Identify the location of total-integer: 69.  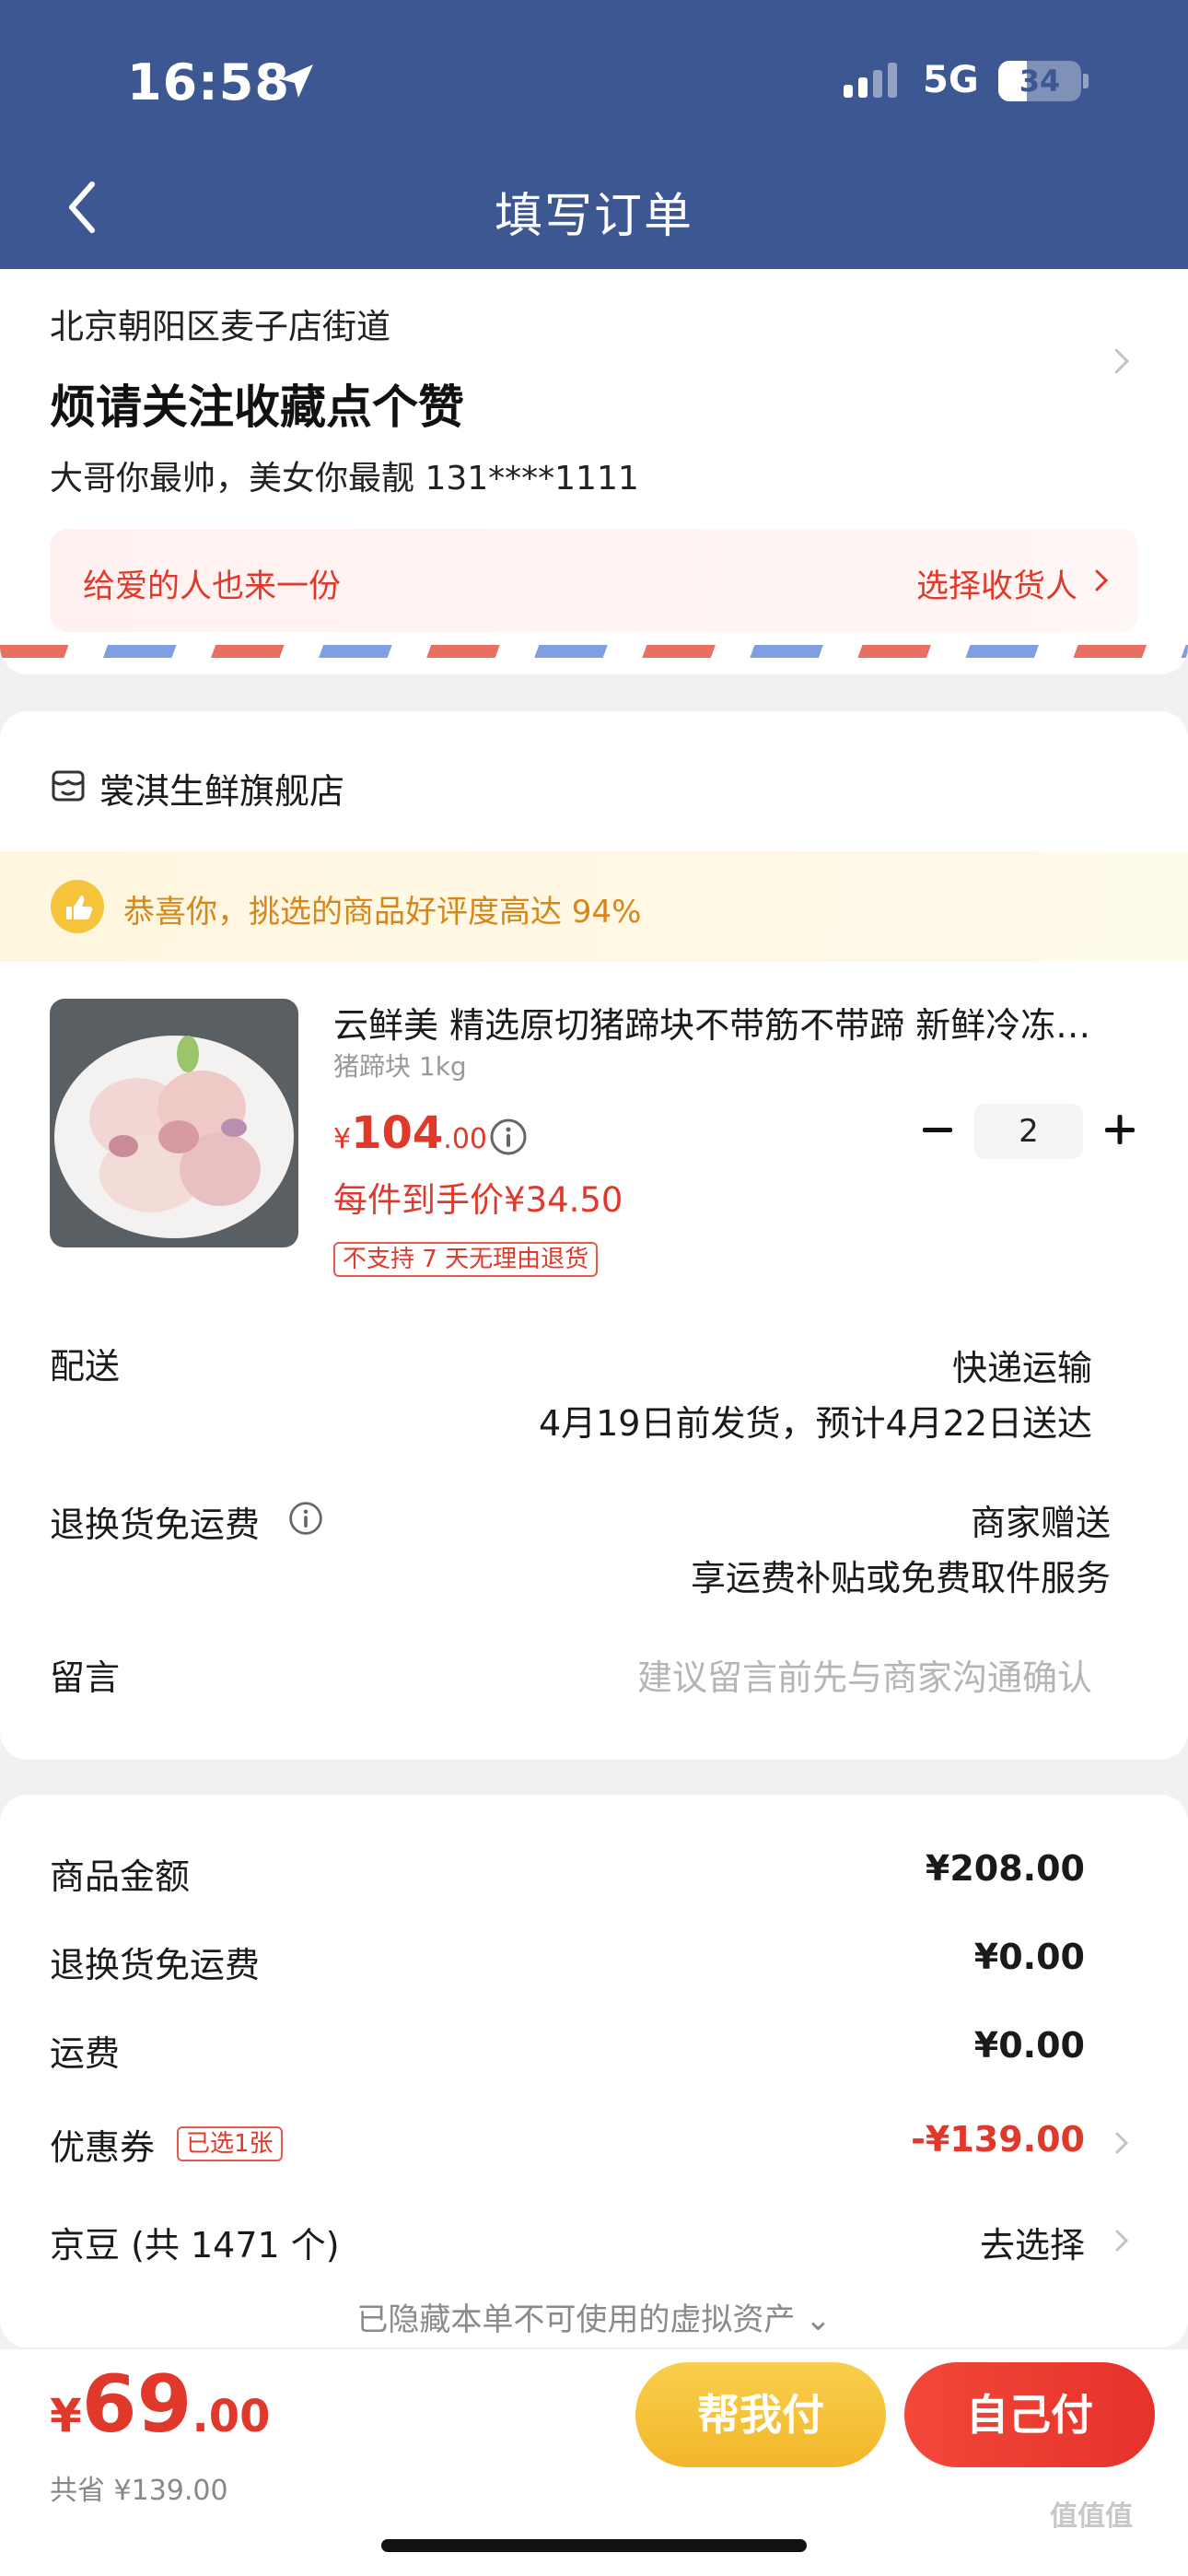
(136, 2405).